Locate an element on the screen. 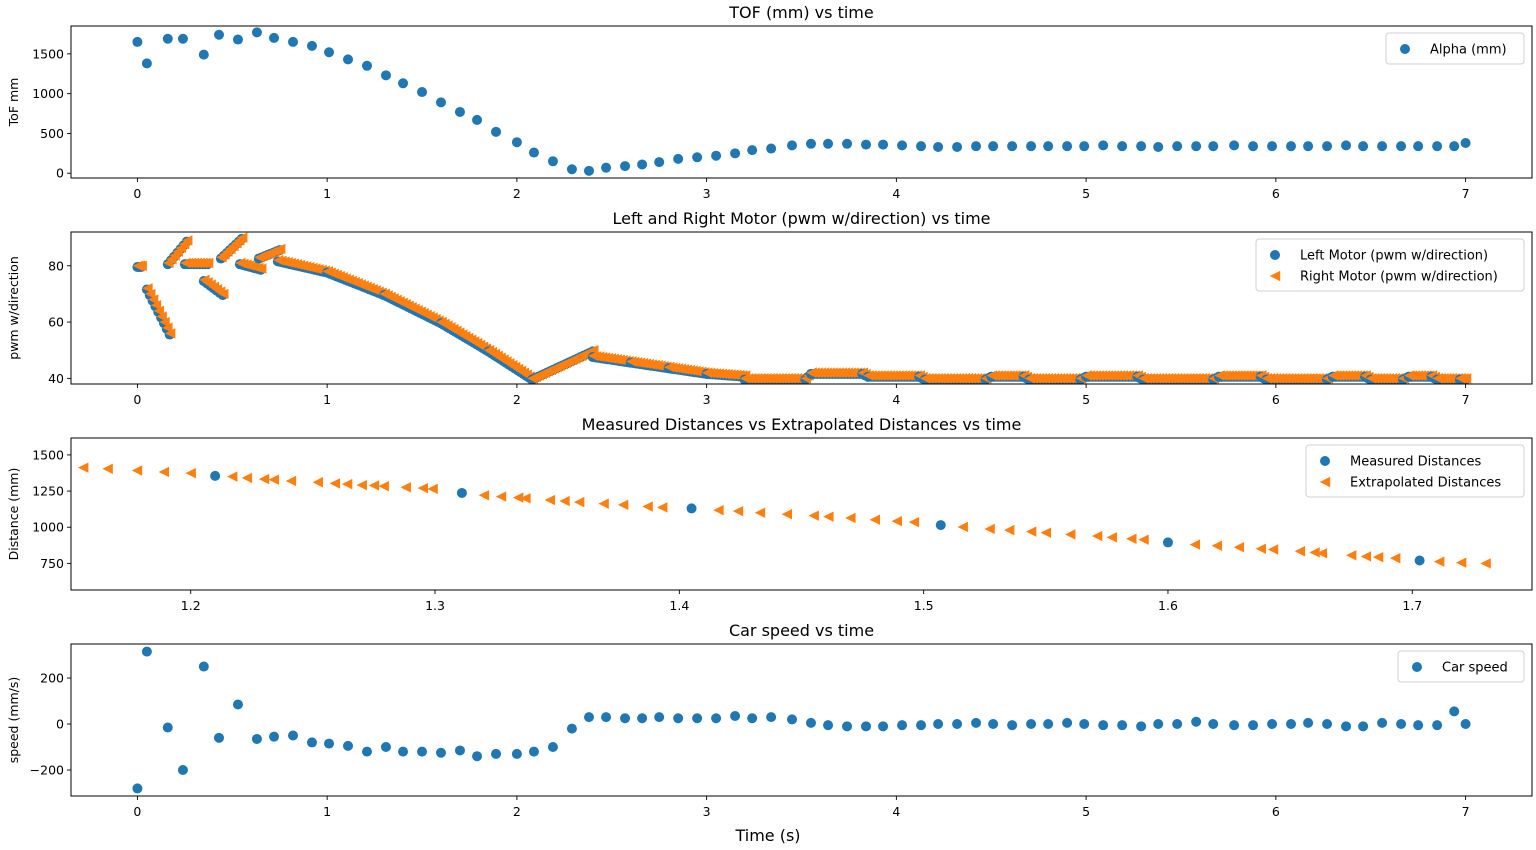 The width and height of the screenshot is (1536, 850). x-tick-label: 1.3 is located at coordinates (435, 605).